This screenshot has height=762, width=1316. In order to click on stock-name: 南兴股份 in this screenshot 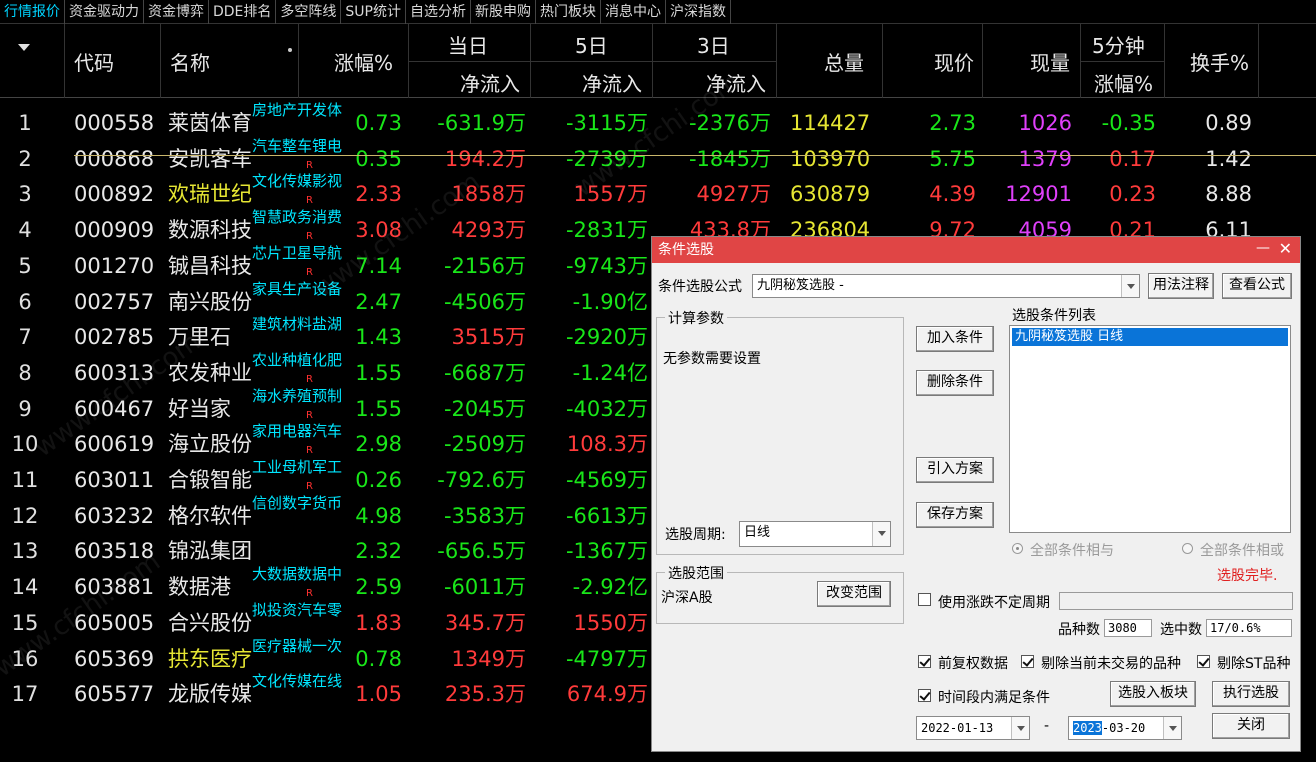, I will do `click(210, 301)`.